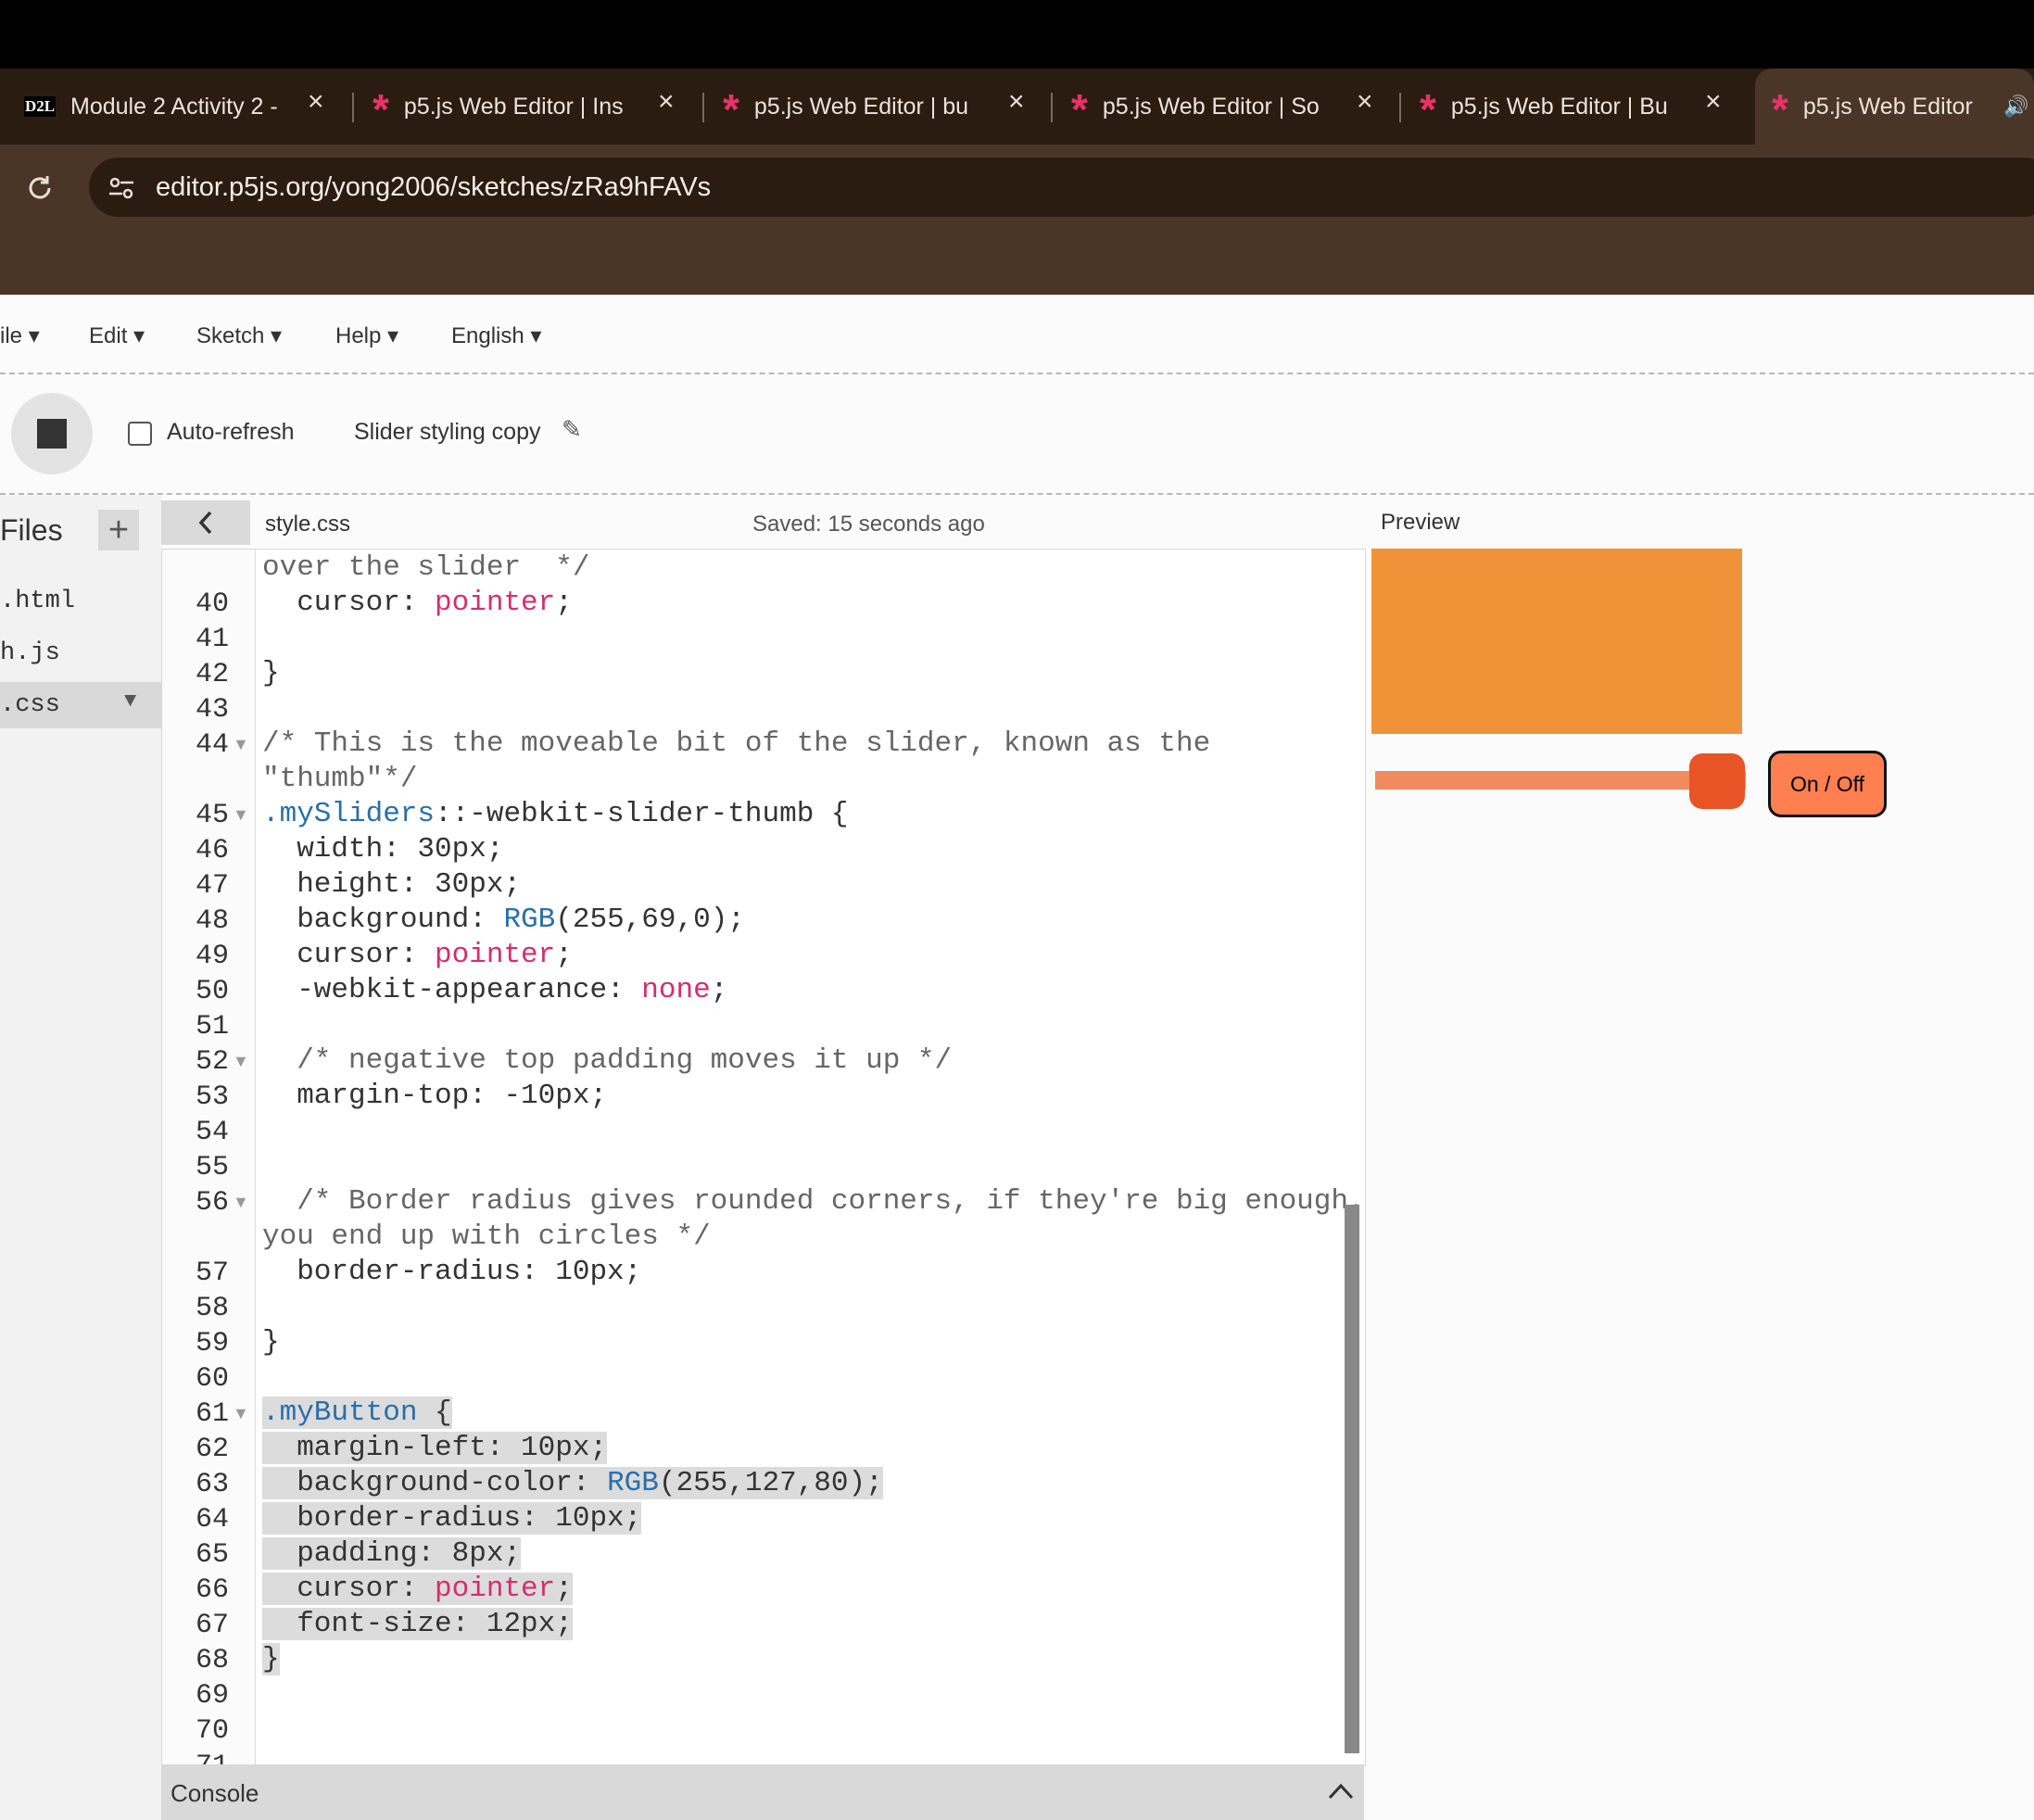 The height and width of the screenshot is (1820, 2034). Describe the element at coordinates (212, 1696) in the screenshot. I see `line-number: 69` at that location.